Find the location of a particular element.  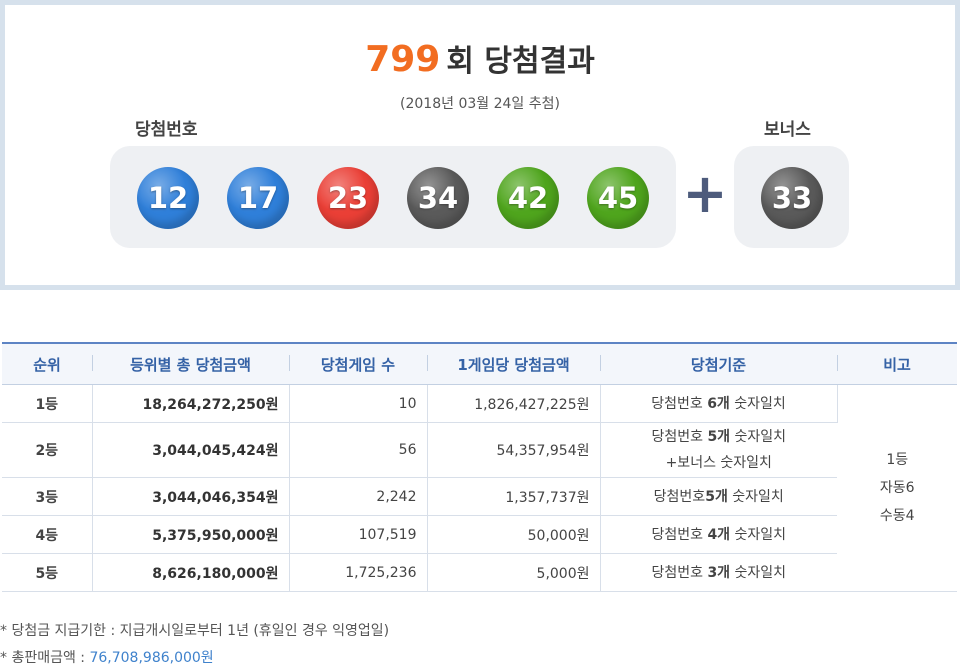

winning-ball: 12 is located at coordinates (168, 198).